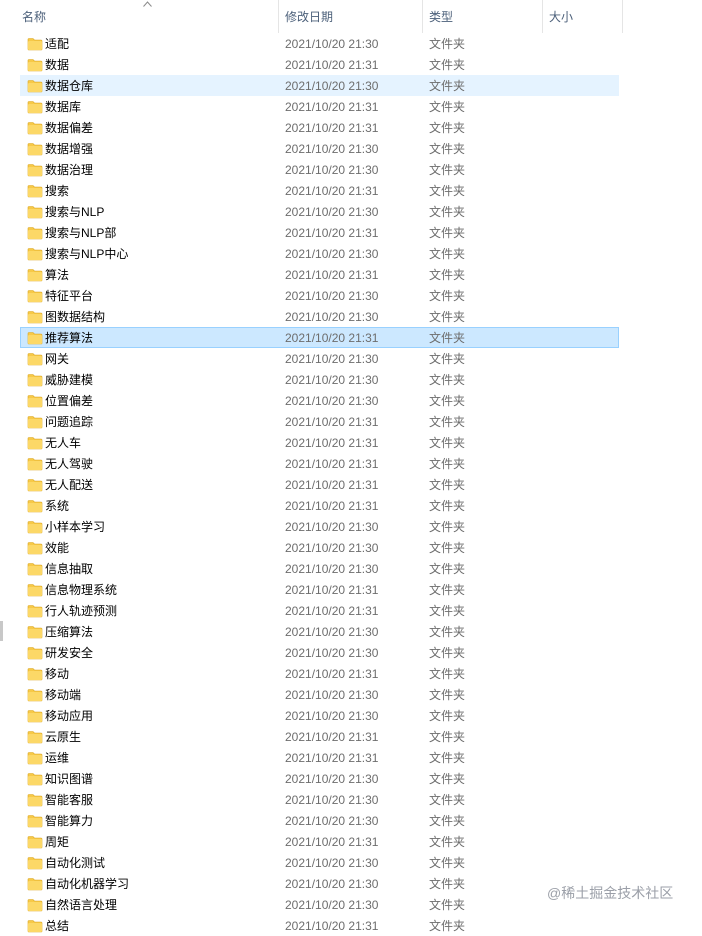 The image size is (702, 936). Describe the element at coordinates (319, 568) in the screenshot. I see `file-row: 信息抽取 2021/10/20 21:30 文件夹` at that location.